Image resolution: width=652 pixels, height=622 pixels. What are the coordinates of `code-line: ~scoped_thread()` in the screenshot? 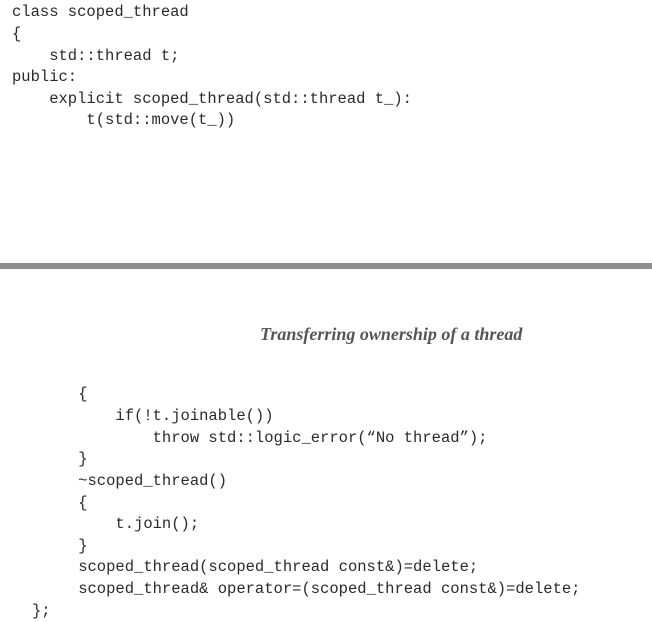 It's located at (134, 481).